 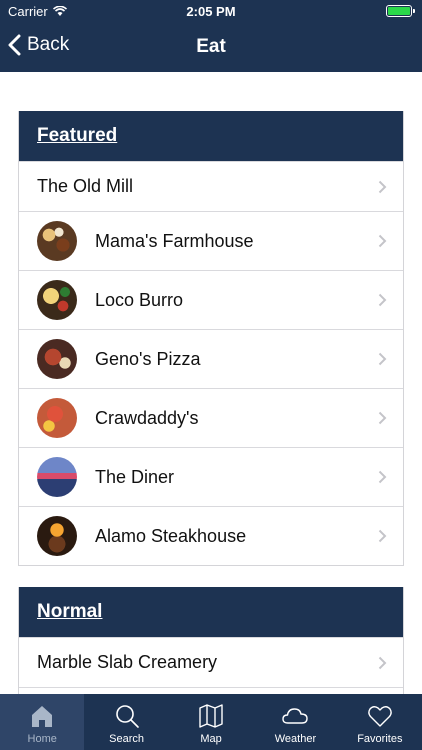 I want to click on list-item: The Diner, so click(x=211, y=476).